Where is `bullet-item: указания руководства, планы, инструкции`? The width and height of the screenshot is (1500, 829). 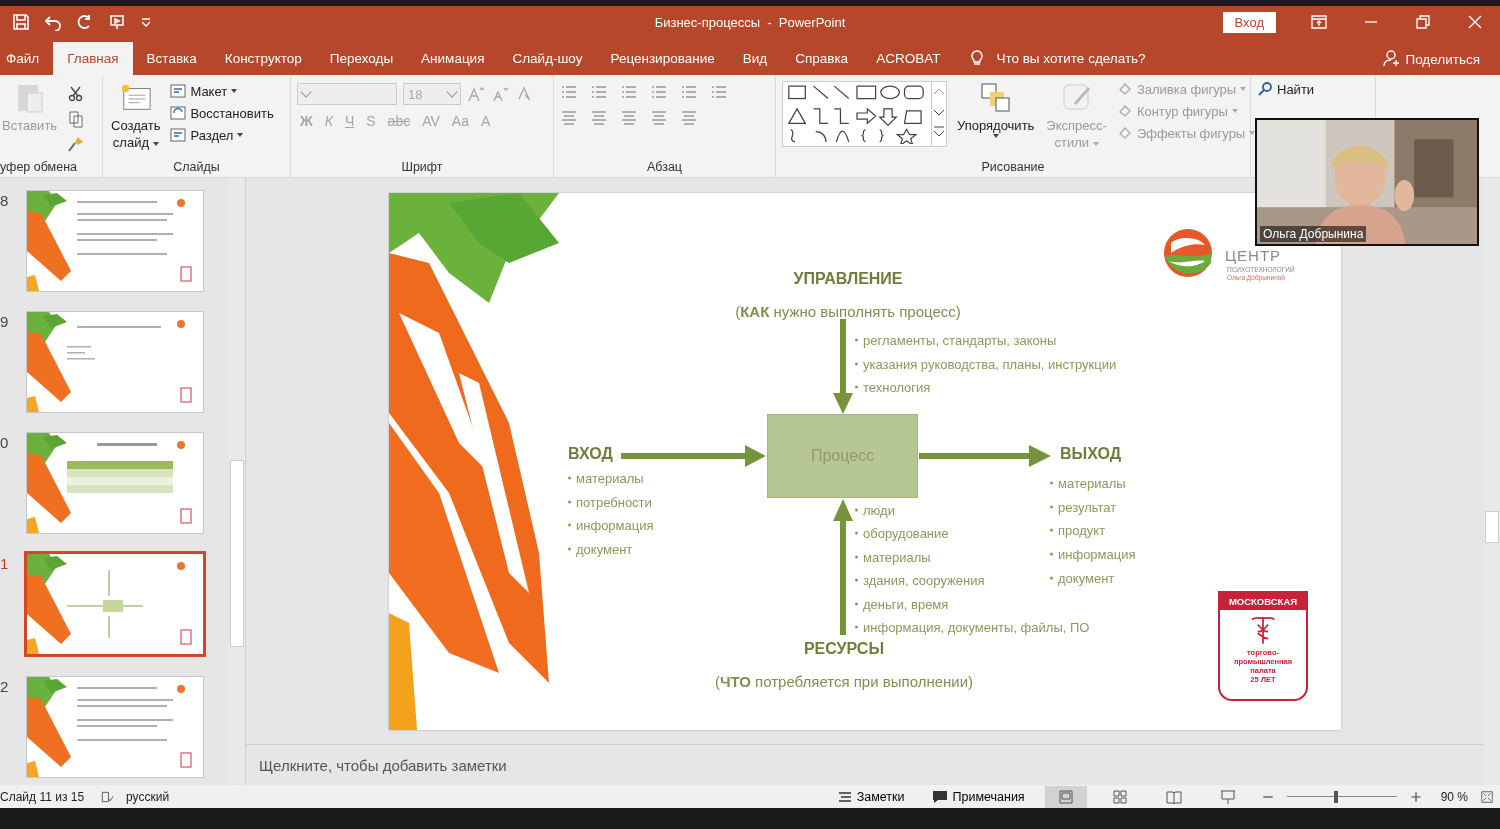 bullet-item: указания руководства, планы, инструкции is located at coordinates (986, 364).